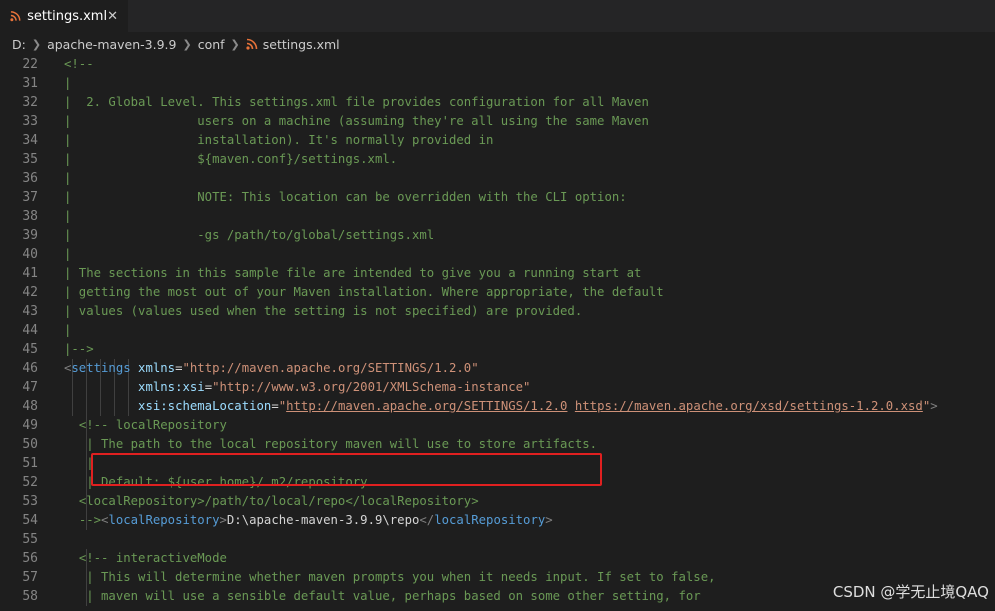  Describe the element at coordinates (30, 387) in the screenshot. I see `line-number: 47` at that location.